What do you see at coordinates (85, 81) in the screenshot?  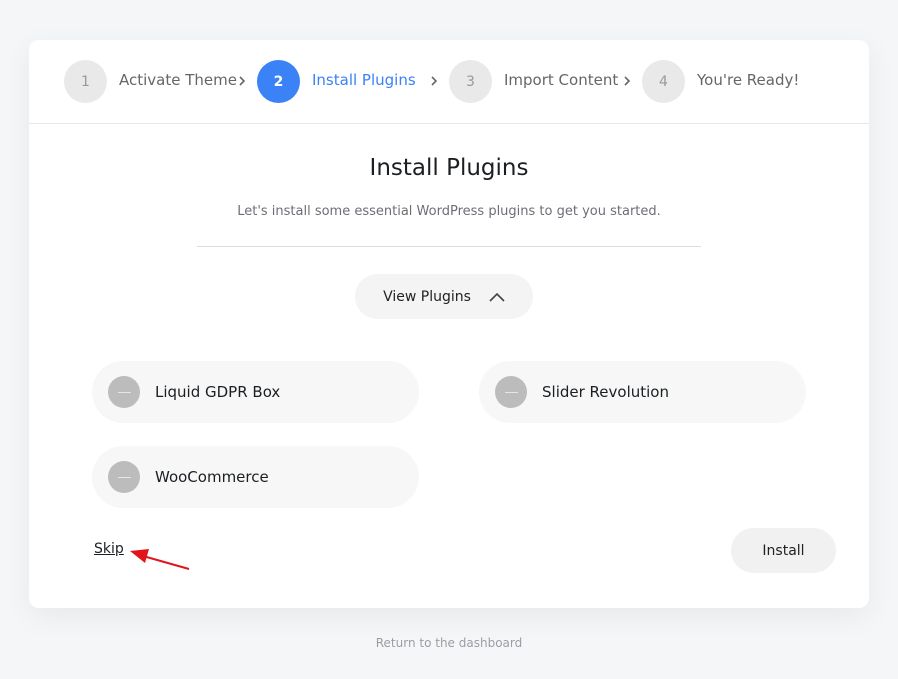 I see `step-1-circle: 1` at bounding box center [85, 81].